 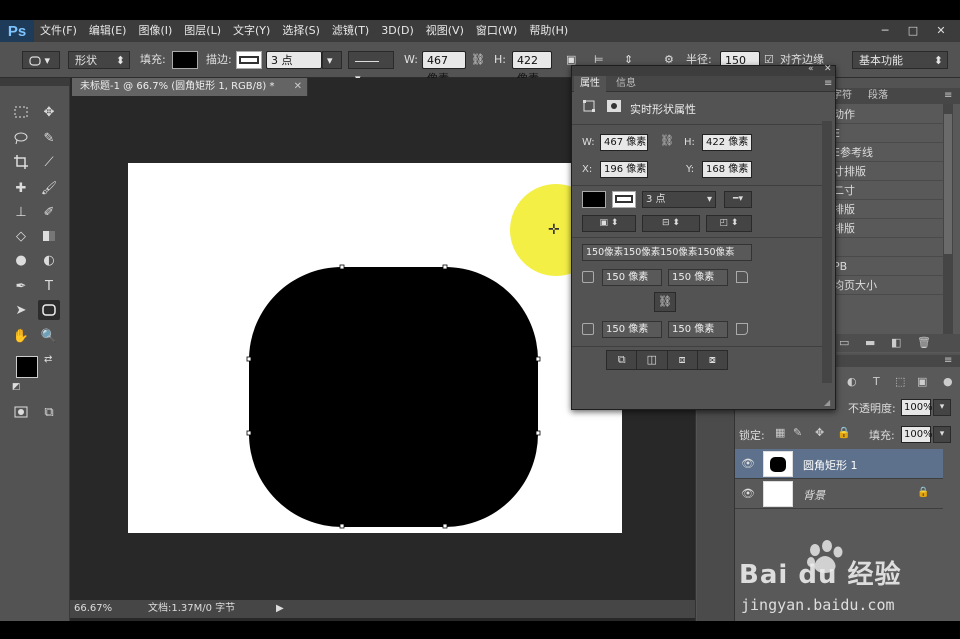 I want to click on filter-toggle-icon: ●, so click(x=948, y=381).